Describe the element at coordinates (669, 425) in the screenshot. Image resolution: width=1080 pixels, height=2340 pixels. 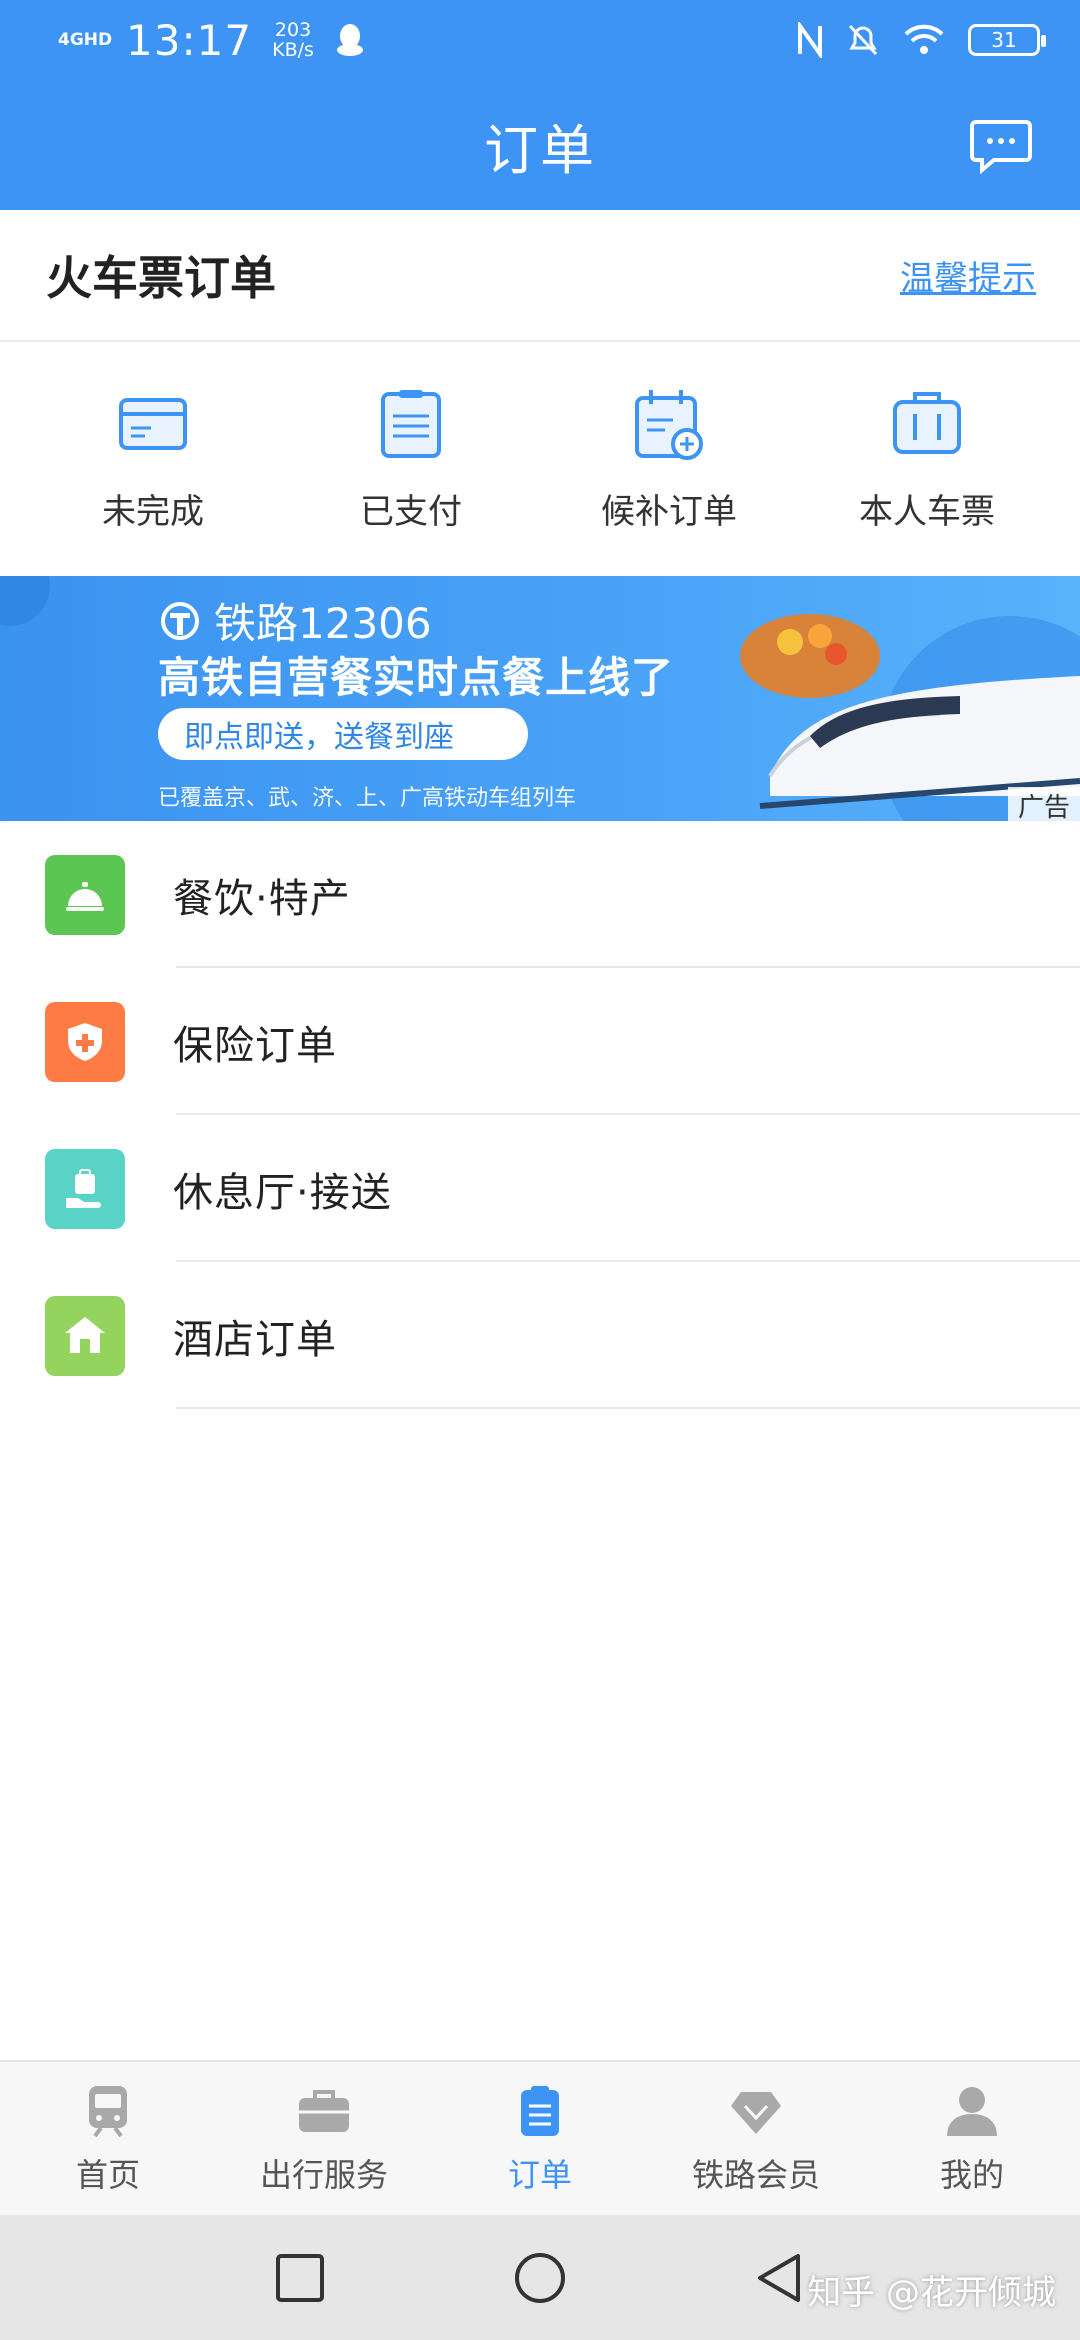
I see `calendar-plus-icon` at that location.